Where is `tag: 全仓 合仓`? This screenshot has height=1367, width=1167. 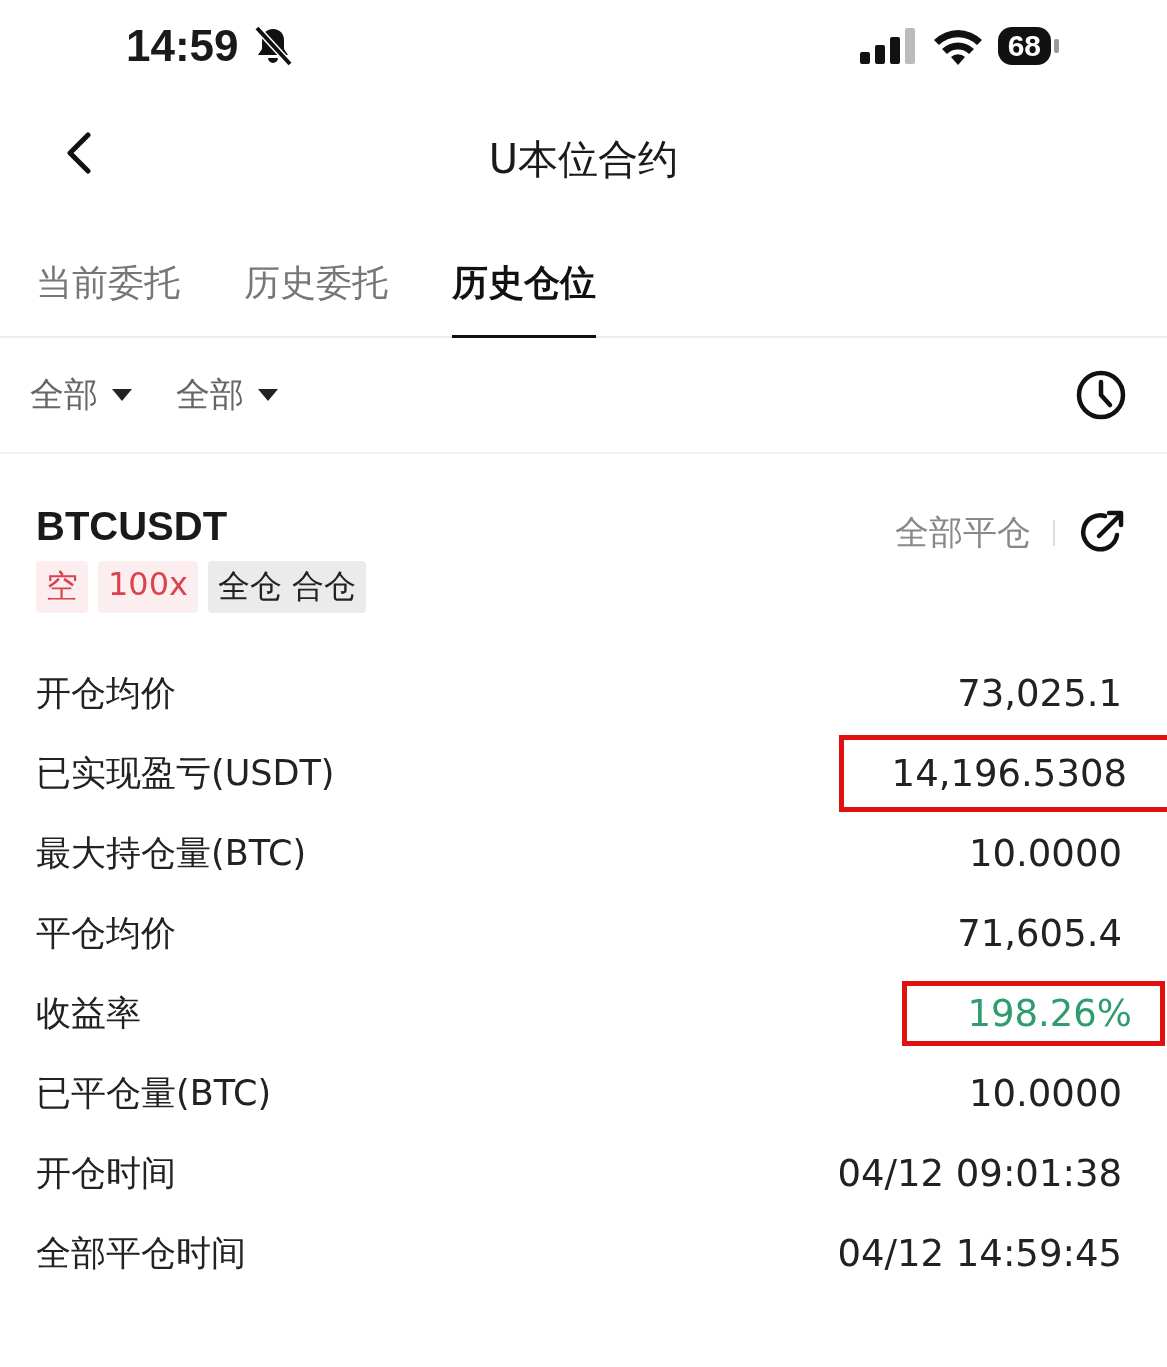 tag: 全仓 合仓 is located at coordinates (287, 587).